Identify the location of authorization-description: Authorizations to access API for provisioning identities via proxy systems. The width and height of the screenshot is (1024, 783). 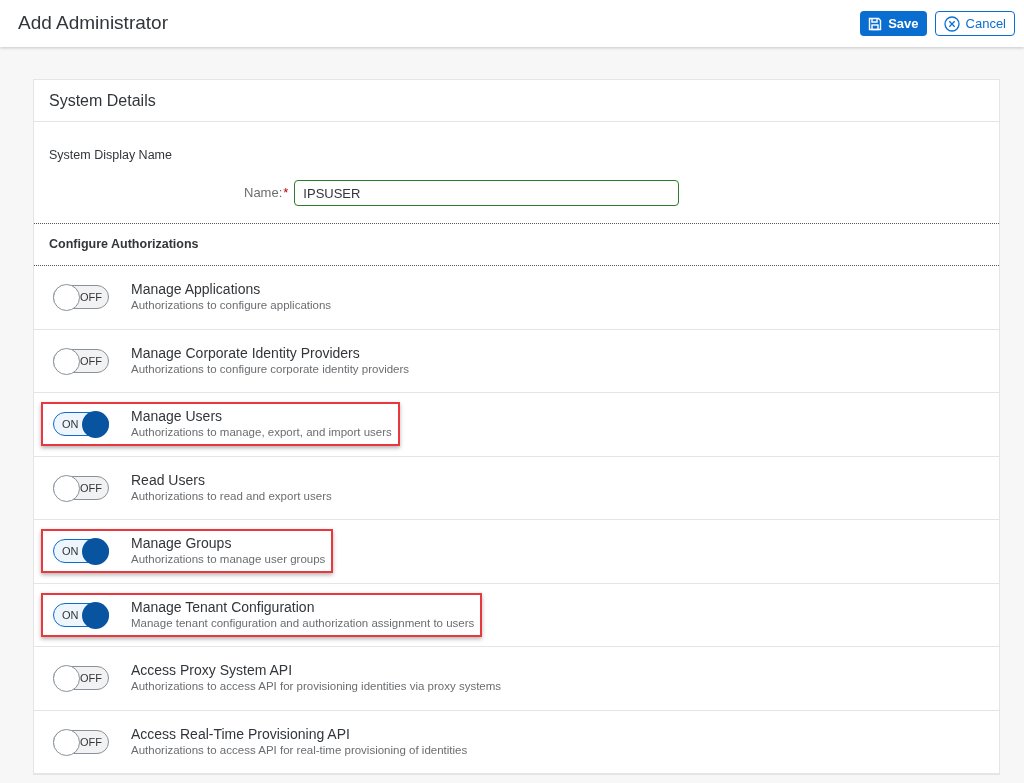
(316, 687).